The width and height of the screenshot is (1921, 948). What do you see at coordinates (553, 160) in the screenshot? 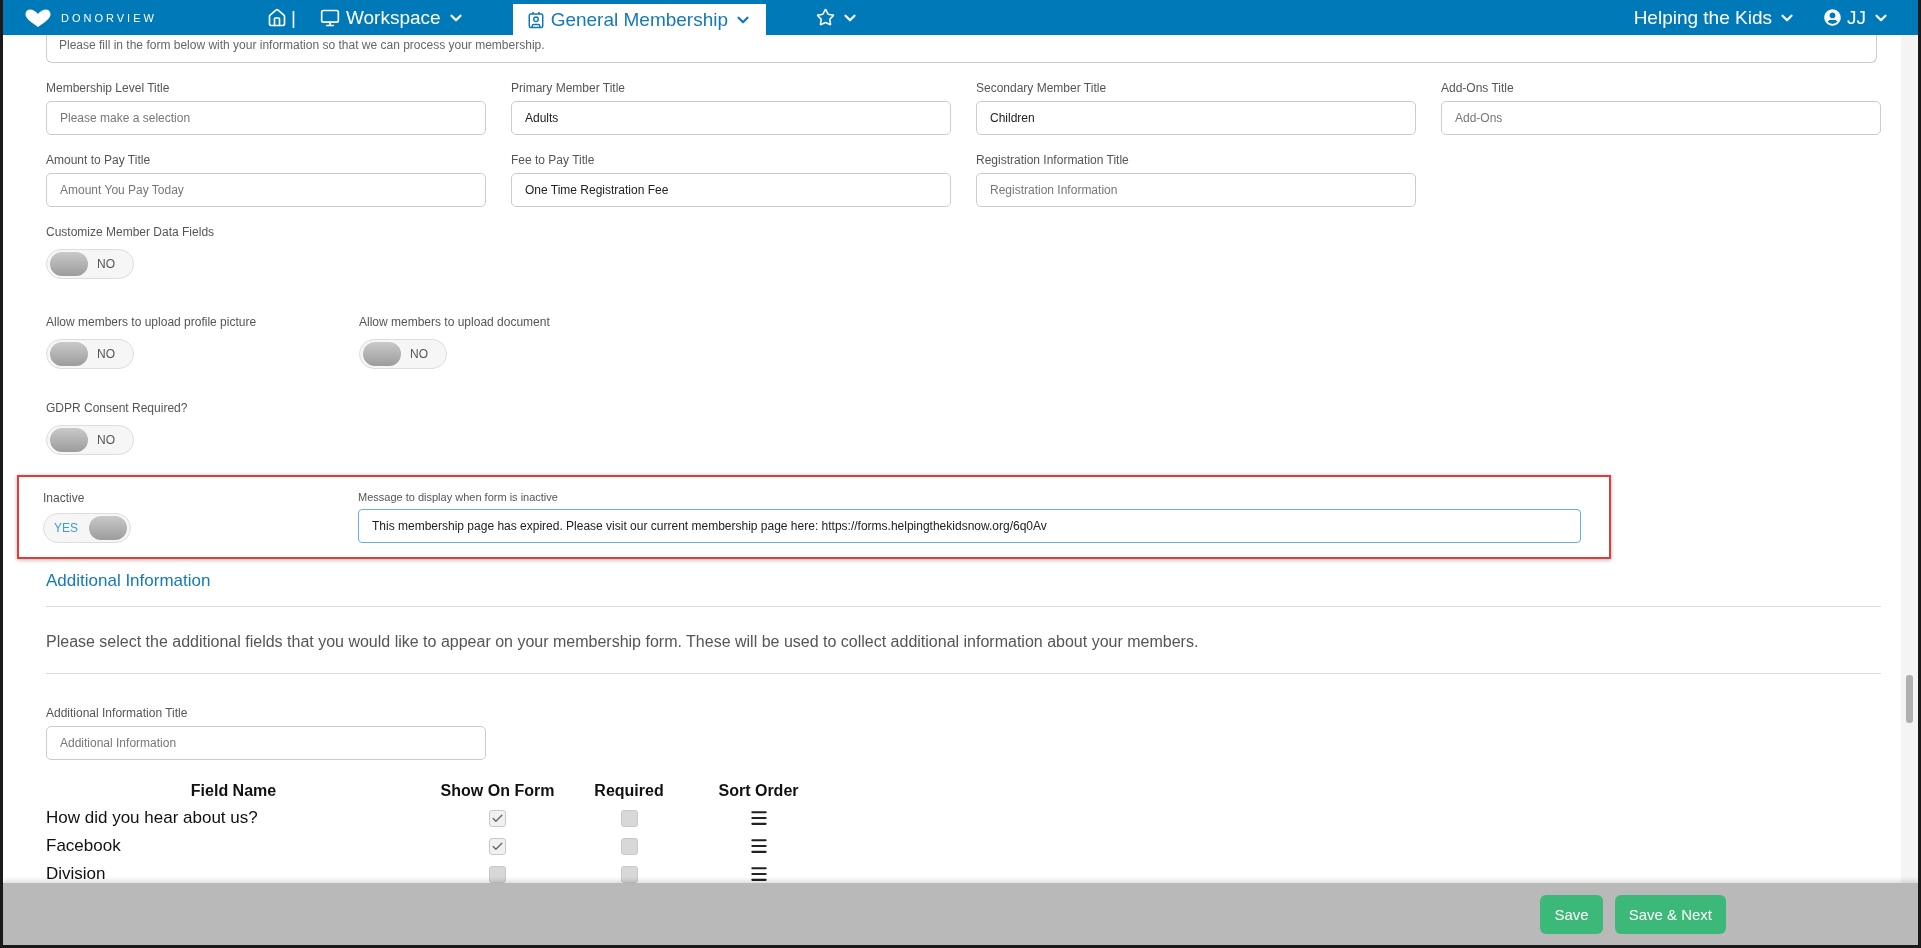
I see `field-label: Fee to Pay Title` at bounding box center [553, 160].